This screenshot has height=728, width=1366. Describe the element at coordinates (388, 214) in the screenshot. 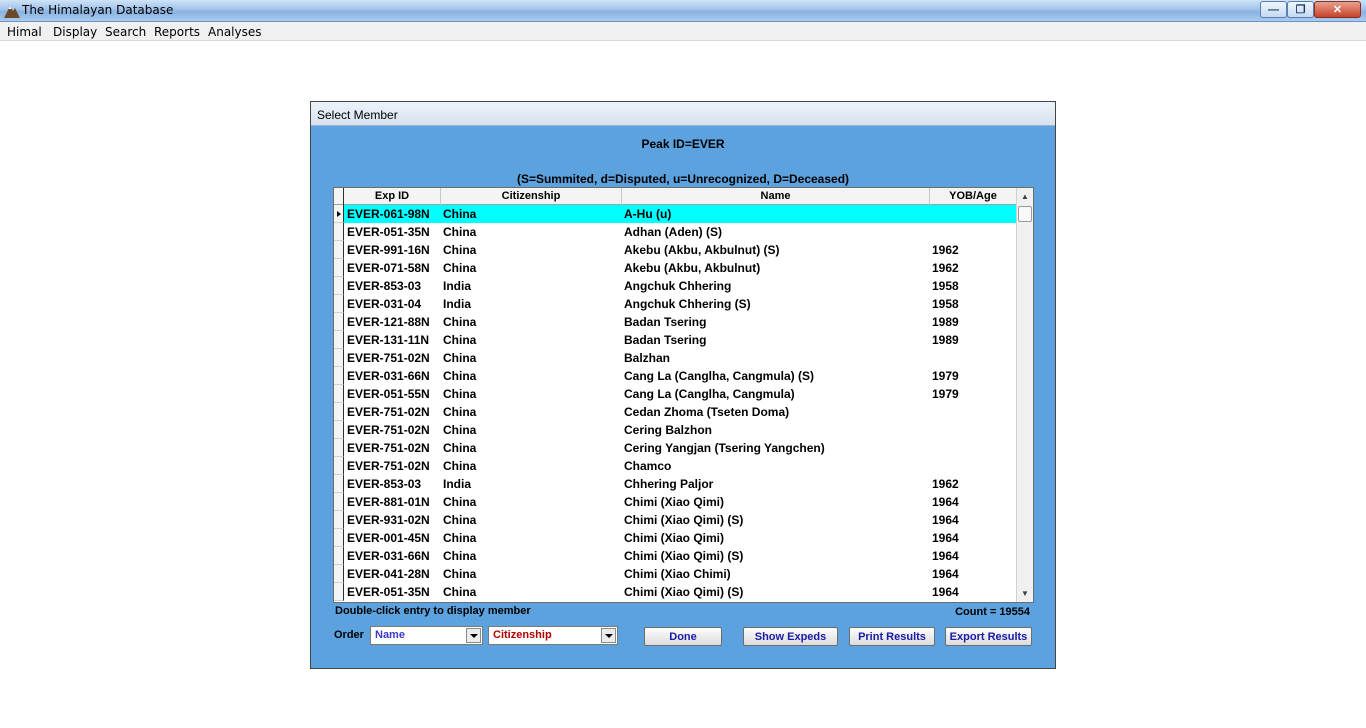

I see `cell-exp-id: EVER-061-98N` at that location.